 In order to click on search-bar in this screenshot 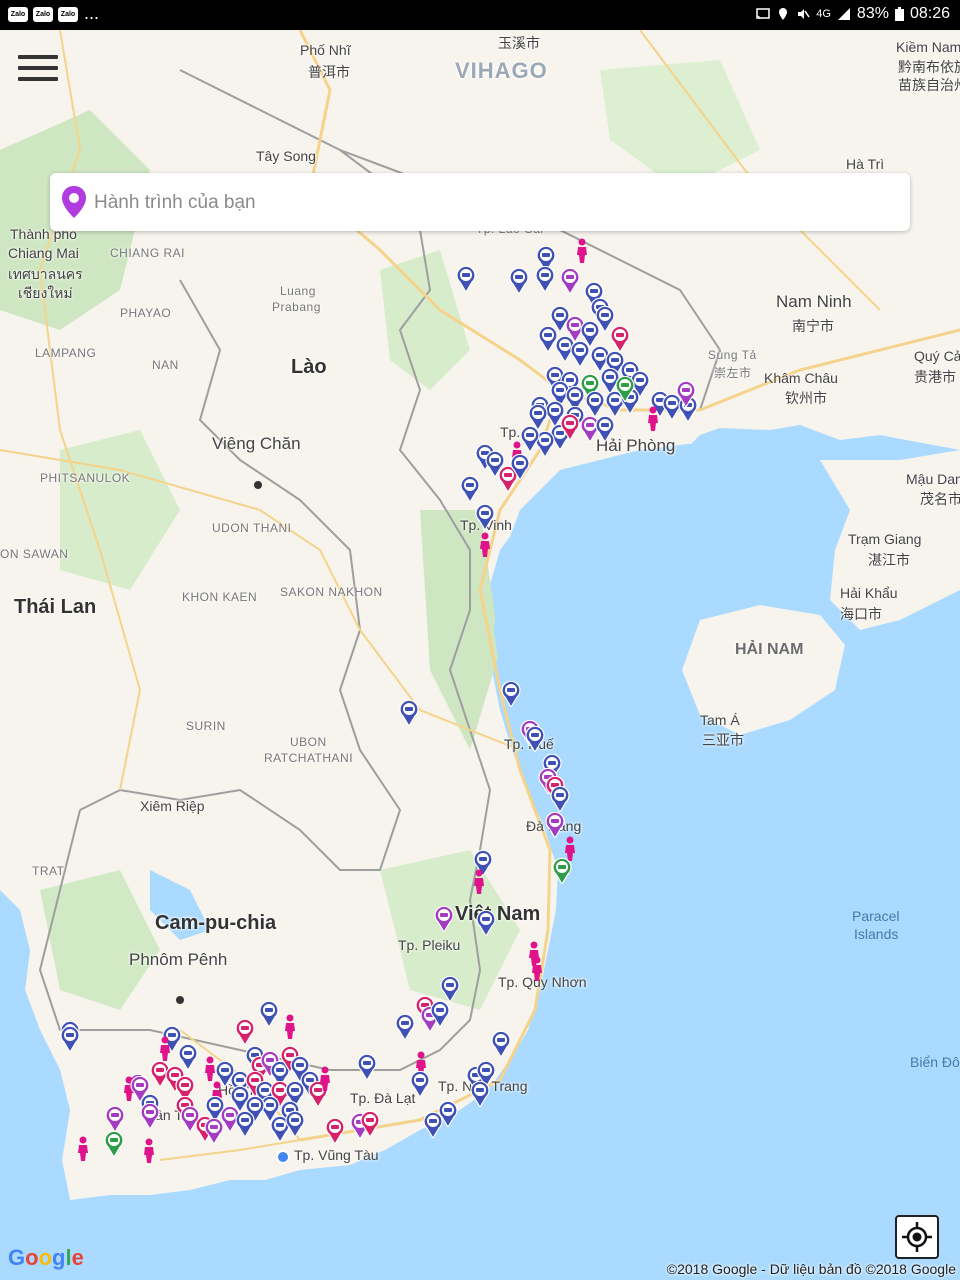, I will do `click(480, 202)`.